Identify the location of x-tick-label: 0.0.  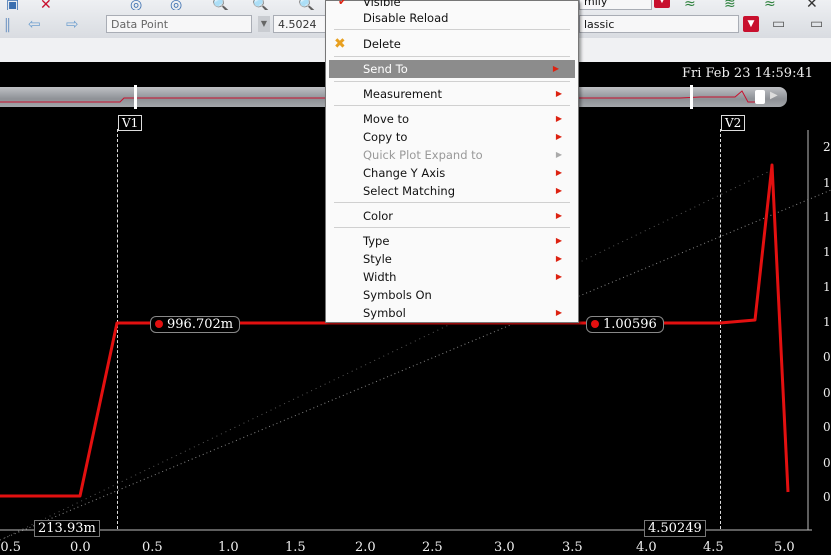
(80, 547).